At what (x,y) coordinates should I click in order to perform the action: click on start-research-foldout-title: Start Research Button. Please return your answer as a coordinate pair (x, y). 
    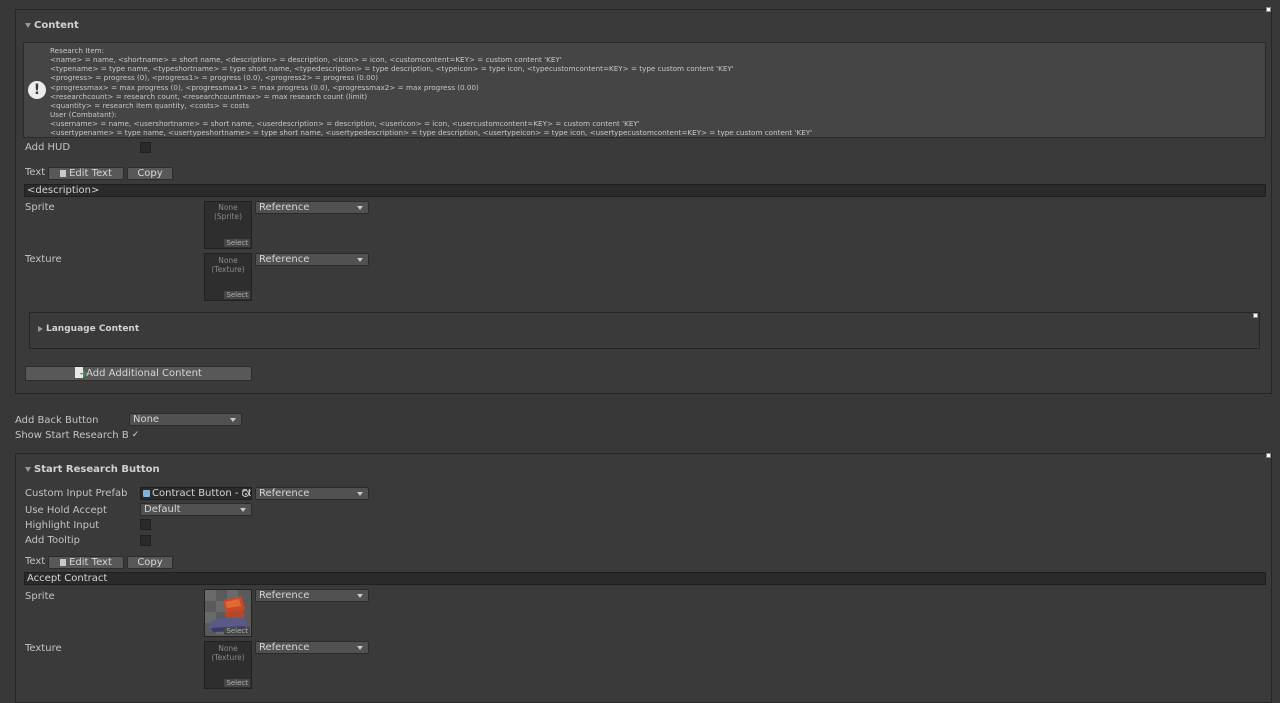
    Looking at the image, I should click on (97, 469).